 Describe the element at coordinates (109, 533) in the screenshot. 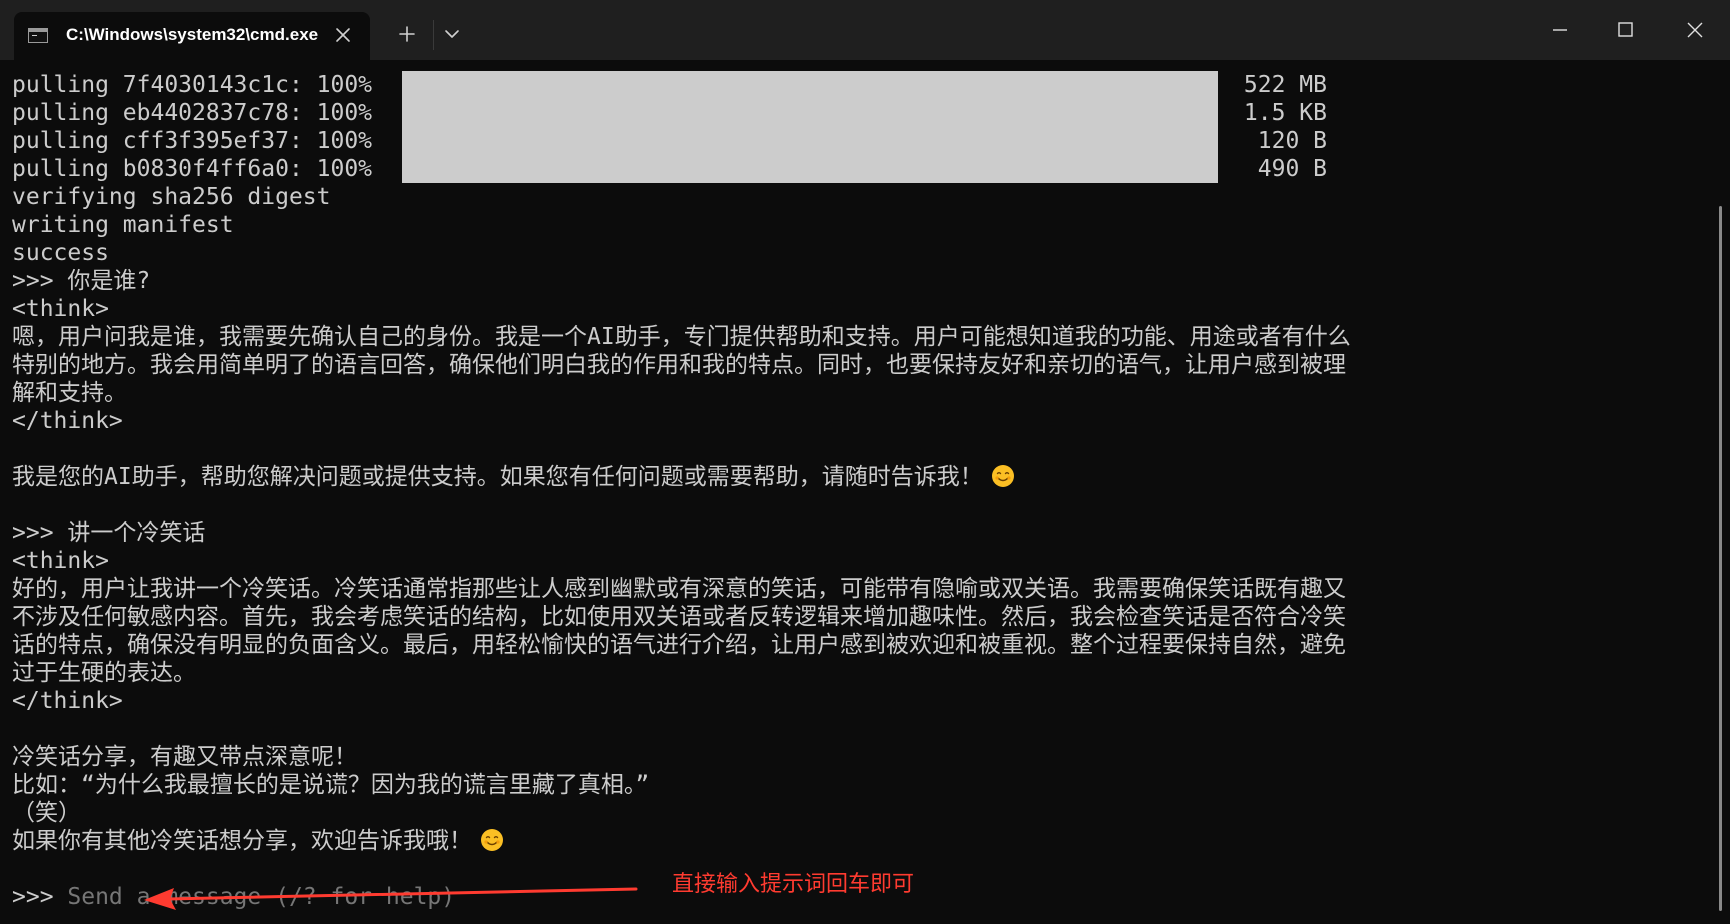

I see `user-prompt: >>> 讲一个冷笑话` at that location.